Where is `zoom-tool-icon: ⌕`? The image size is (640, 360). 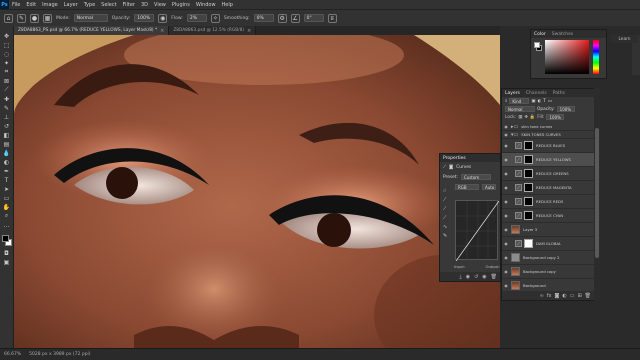
zoom-tool-icon: ⌕ is located at coordinates (6, 216).